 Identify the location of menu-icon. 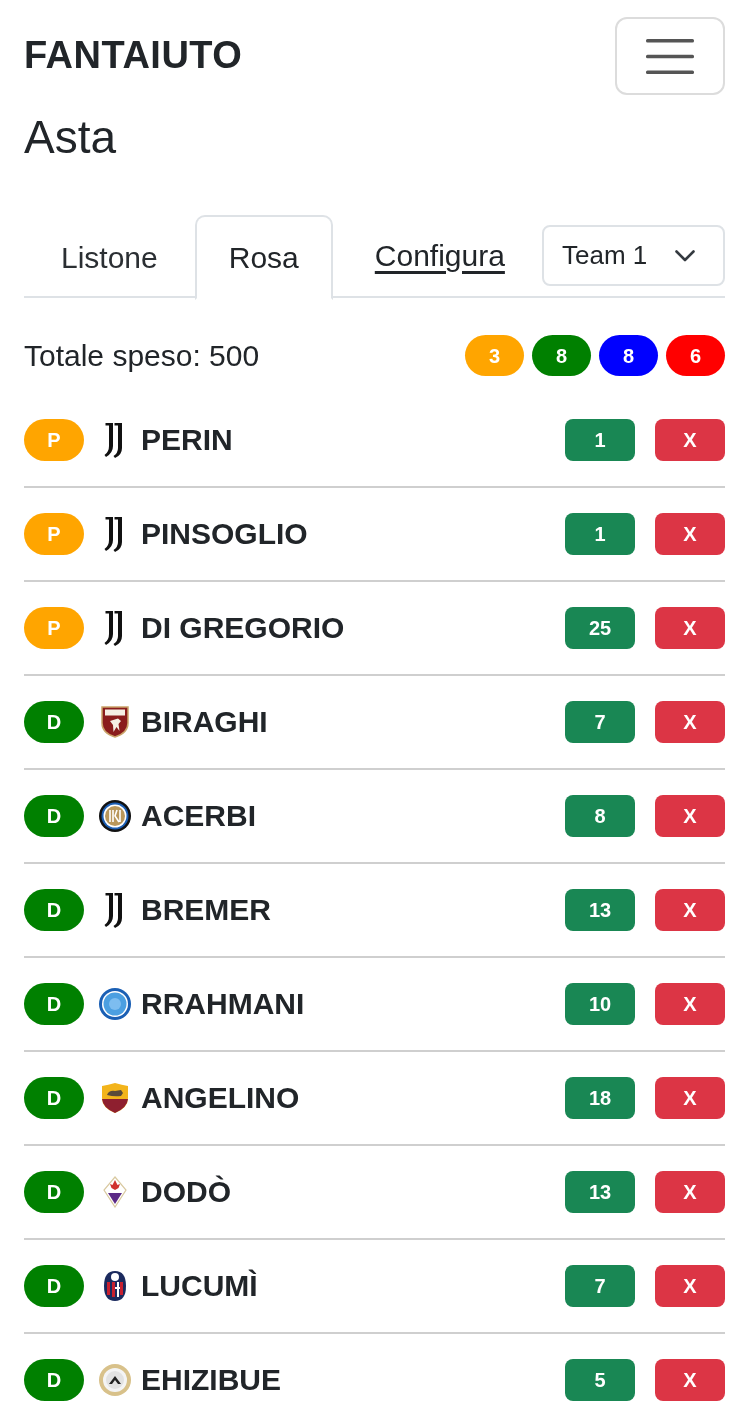
(670, 56).